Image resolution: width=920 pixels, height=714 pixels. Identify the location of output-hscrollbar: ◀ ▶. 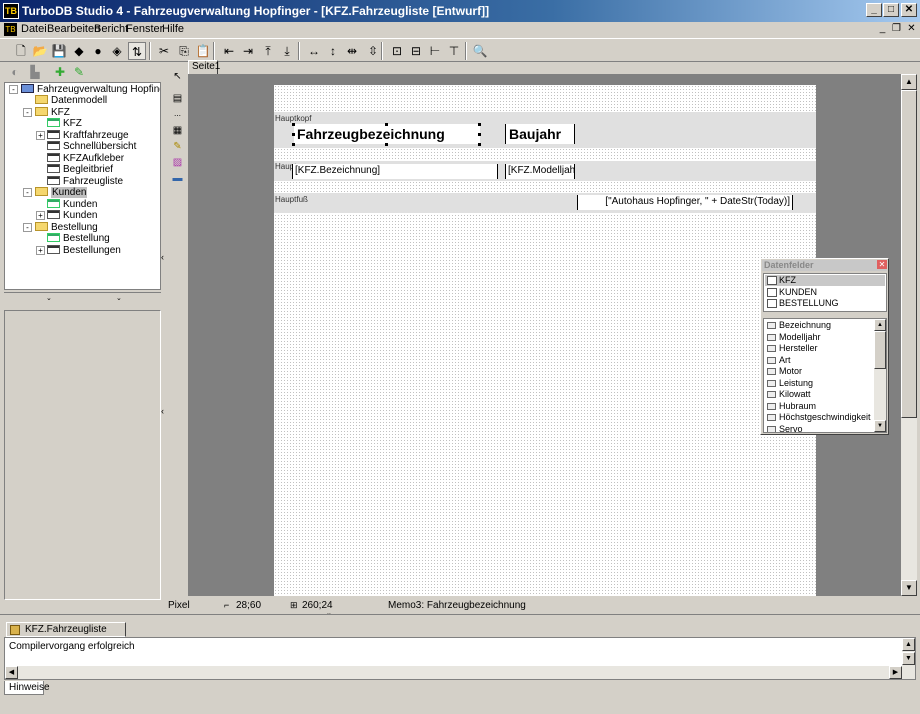
(453, 672).